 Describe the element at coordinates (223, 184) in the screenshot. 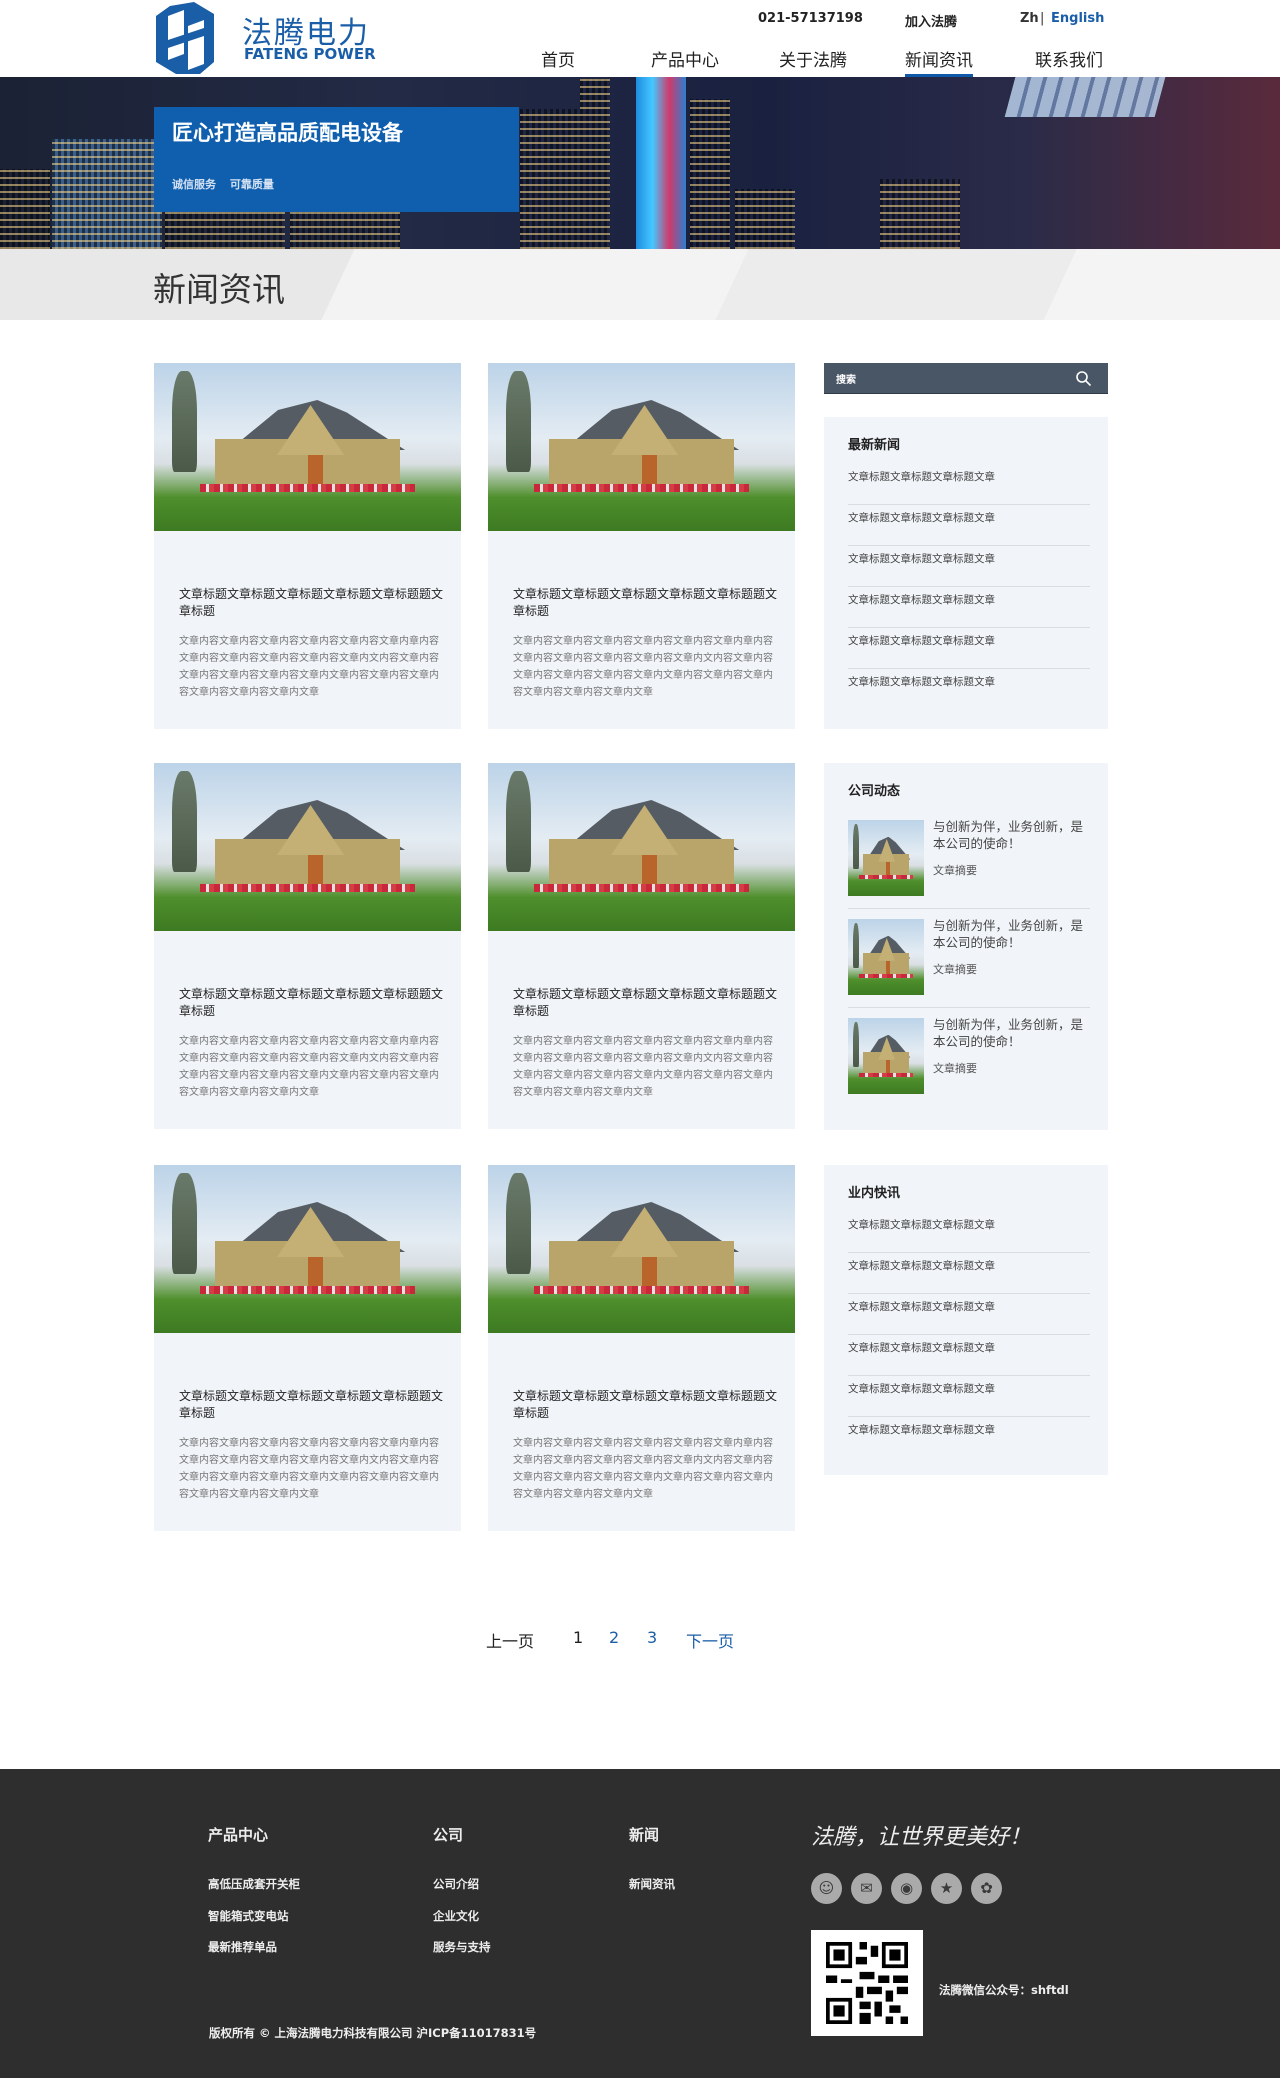

I see `banner-subtitle: 诚信服务 可靠质量` at that location.